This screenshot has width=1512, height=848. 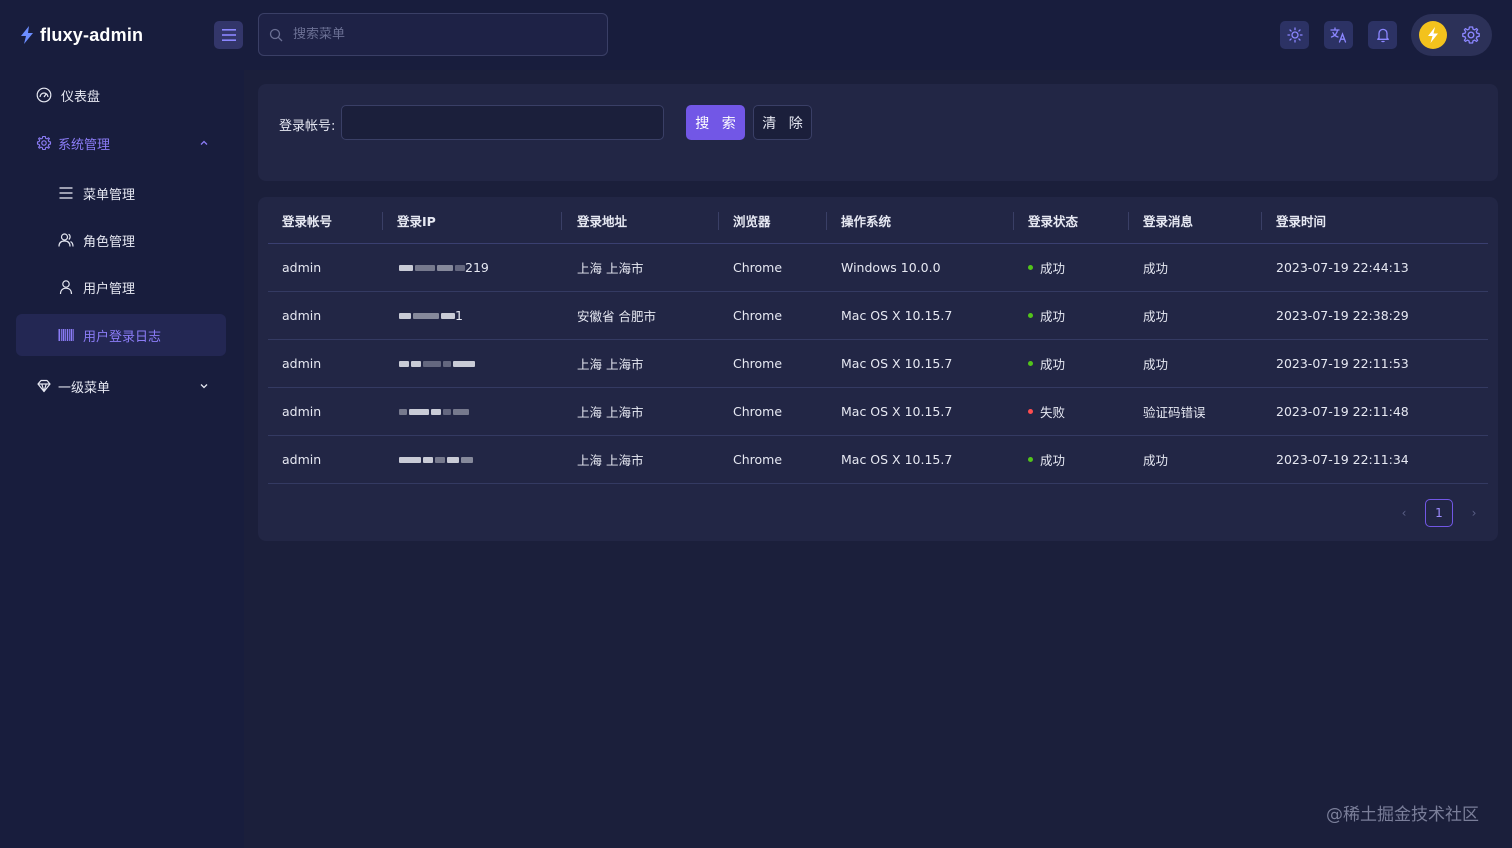 What do you see at coordinates (416, 220) in the screenshot?
I see `col-header-ip: 登录IP` at bounding box center [416, 220].